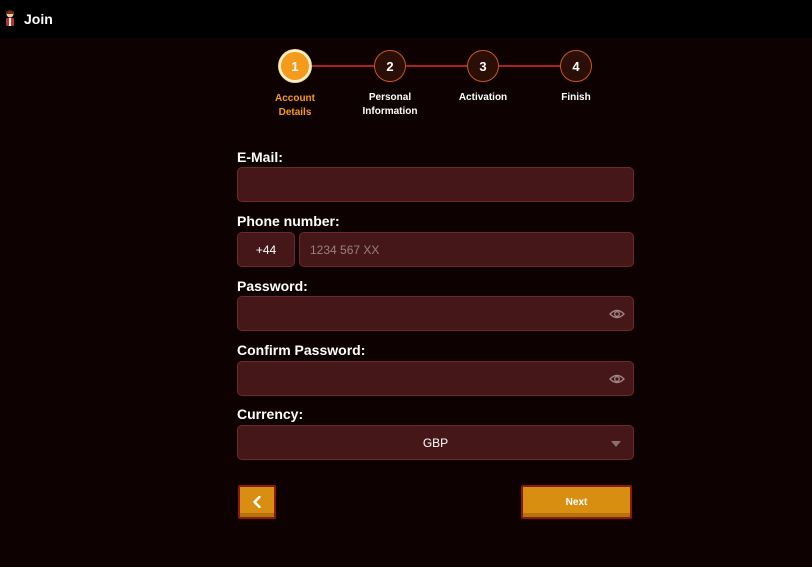  Describe the element at coordinates (260, 157) in the screenshot. I see `email-label: E-Mail:` at that location.